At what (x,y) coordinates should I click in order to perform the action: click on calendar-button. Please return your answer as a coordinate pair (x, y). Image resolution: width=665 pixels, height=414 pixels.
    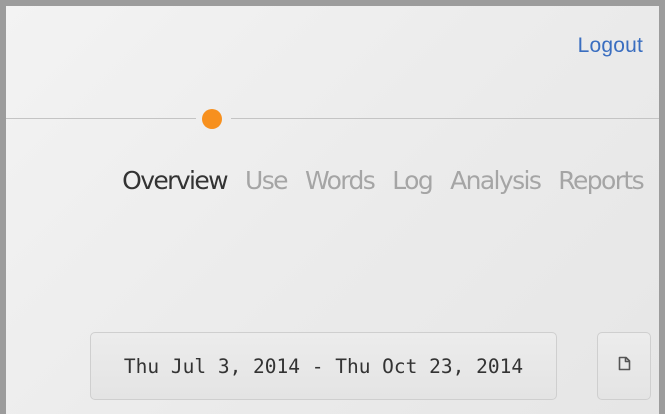
    Looking at the image, I should click on (624, 366).